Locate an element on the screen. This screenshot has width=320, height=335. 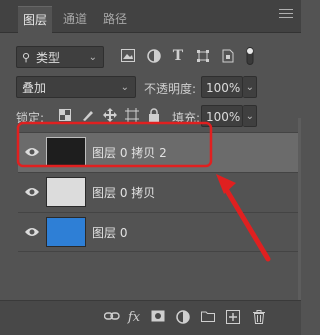
delete-layer-trash-icon is located at coordinates (259, 319).